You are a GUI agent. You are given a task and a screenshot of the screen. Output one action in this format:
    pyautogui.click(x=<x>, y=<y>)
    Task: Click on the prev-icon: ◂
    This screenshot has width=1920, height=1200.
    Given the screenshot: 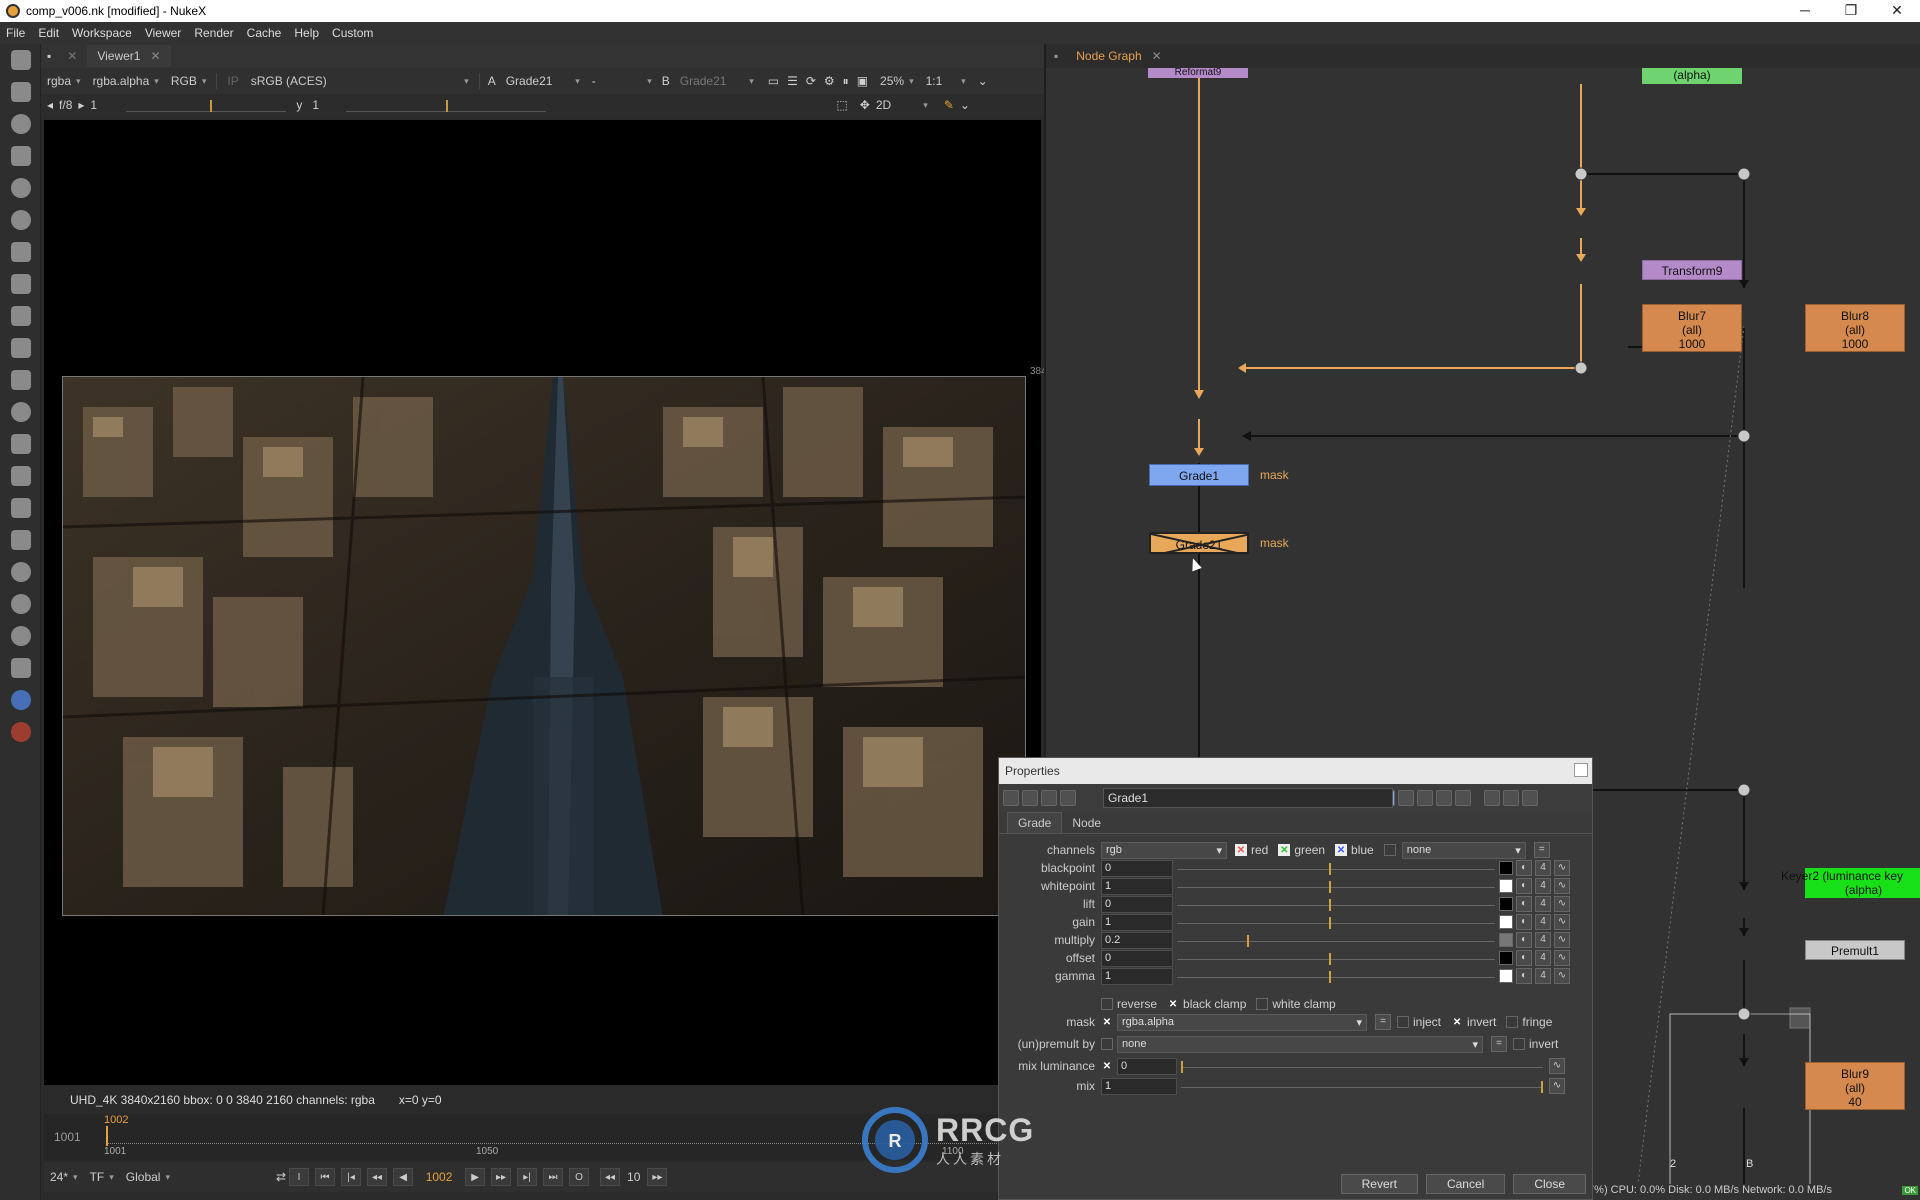 What is the action you would take?
    pyautogui.click(x=50, y=105)
    